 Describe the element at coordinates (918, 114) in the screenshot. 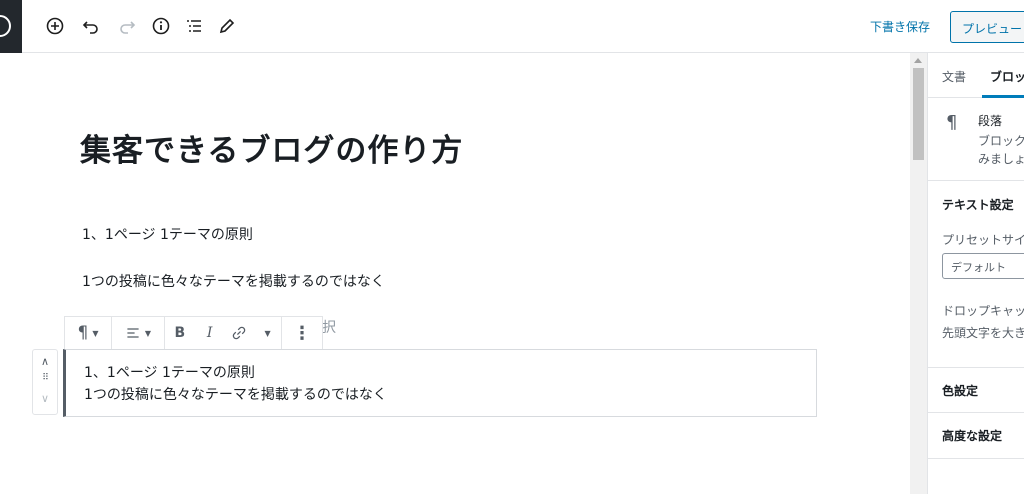

I see `scroll-thumb` at that location.